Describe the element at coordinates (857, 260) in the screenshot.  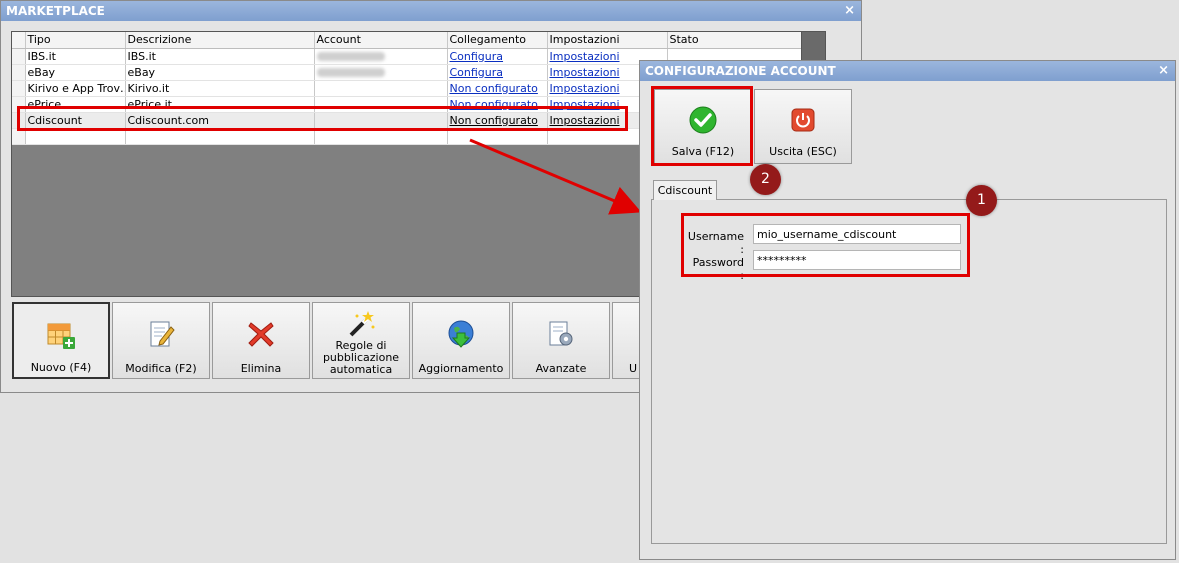
I see `password-field` at that location.